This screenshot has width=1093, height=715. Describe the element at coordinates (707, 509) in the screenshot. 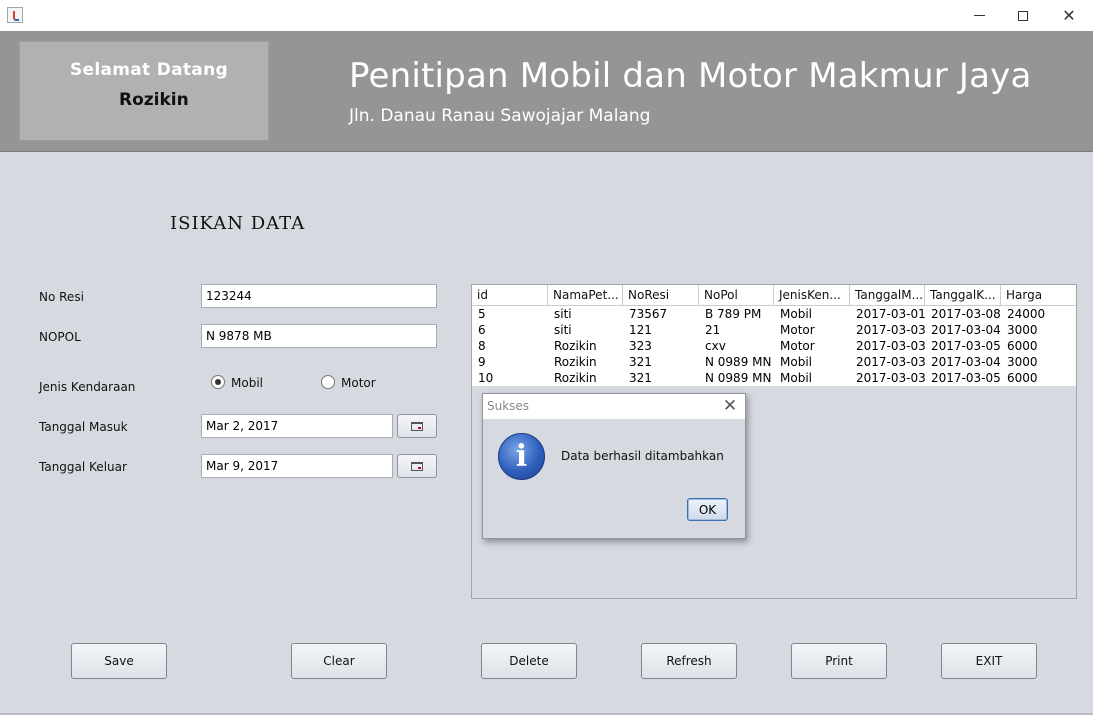

I see `ok-button: OK` at that location.